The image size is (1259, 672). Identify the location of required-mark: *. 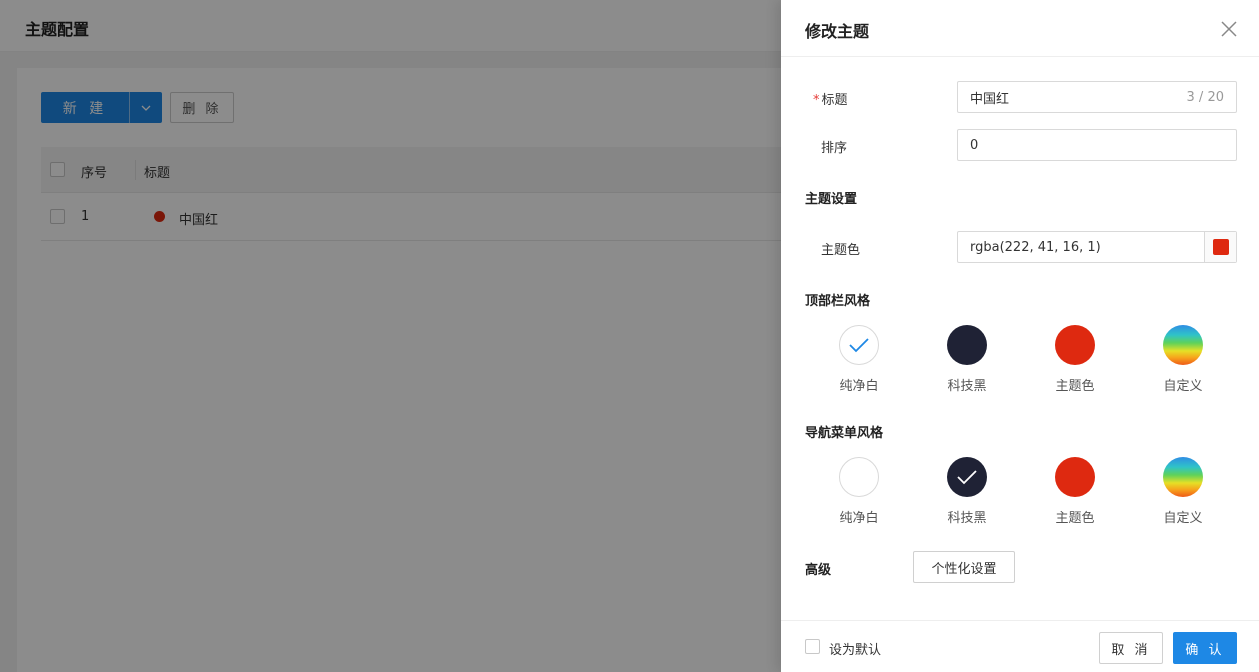
(816, 100).